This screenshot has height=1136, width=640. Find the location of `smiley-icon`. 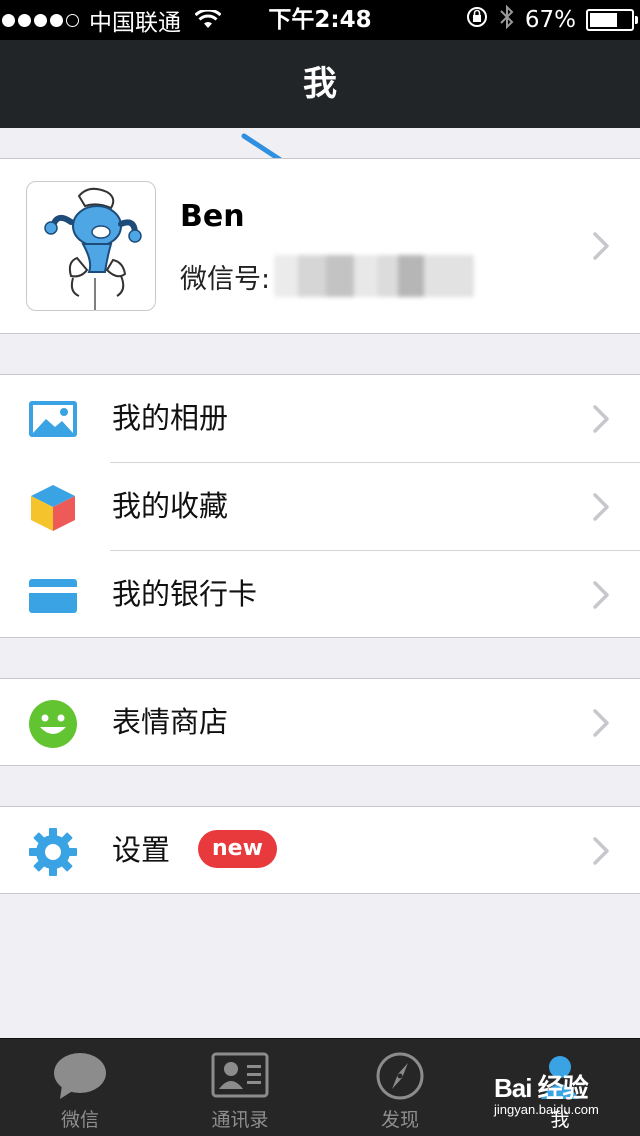

smiley-icon is located at coordinates (53, 724).